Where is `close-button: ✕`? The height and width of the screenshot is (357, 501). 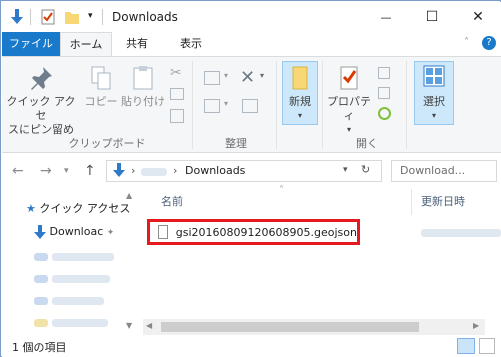
close-button: ✕ is located at coordinates (478, 17).